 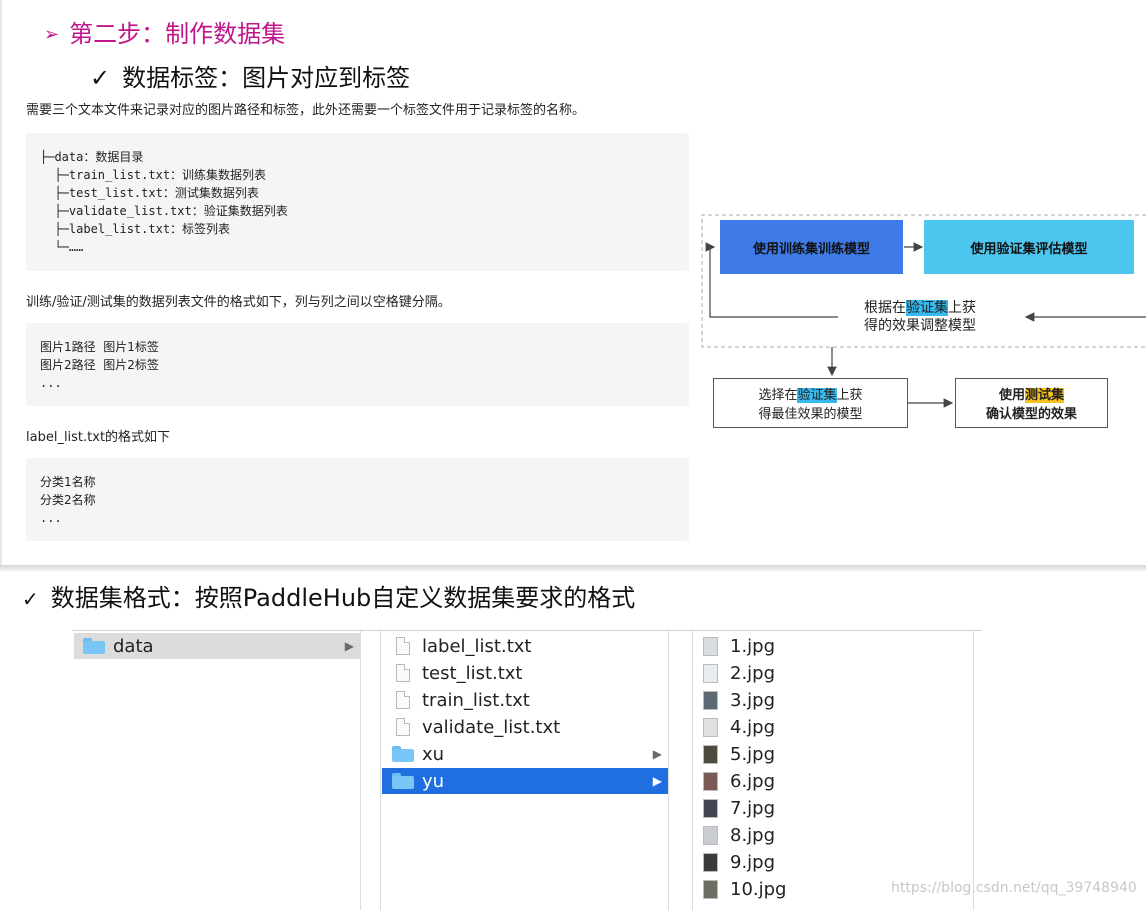 What do you see at coordinates (833, 646) in the screenshot?
I see `finder-item-image: 1.jpg` at bounding box center [833, 646].